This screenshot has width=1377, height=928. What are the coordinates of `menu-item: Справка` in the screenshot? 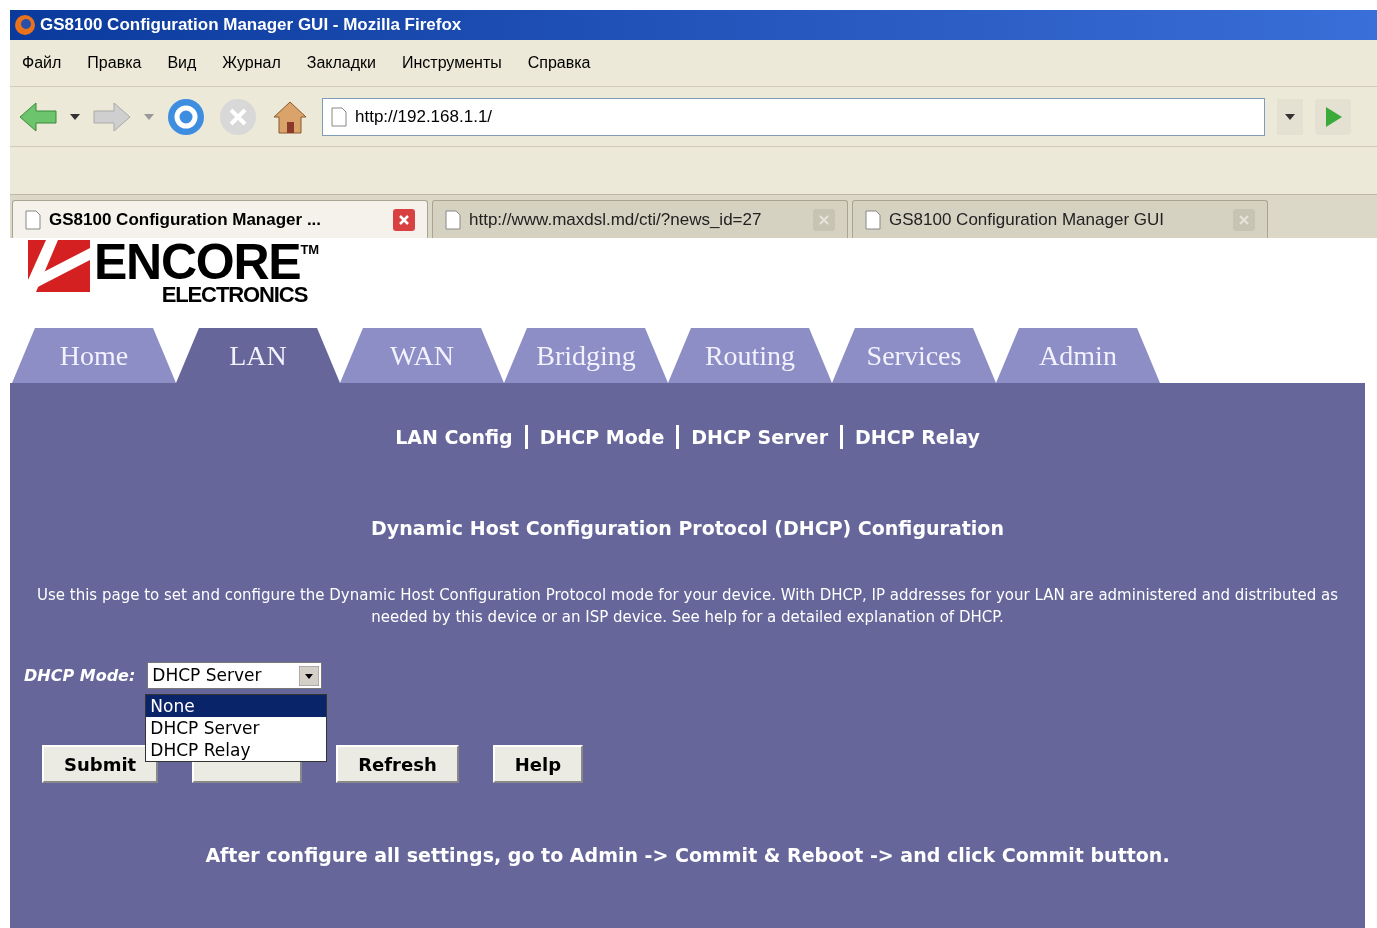 It's located at (559, 63).